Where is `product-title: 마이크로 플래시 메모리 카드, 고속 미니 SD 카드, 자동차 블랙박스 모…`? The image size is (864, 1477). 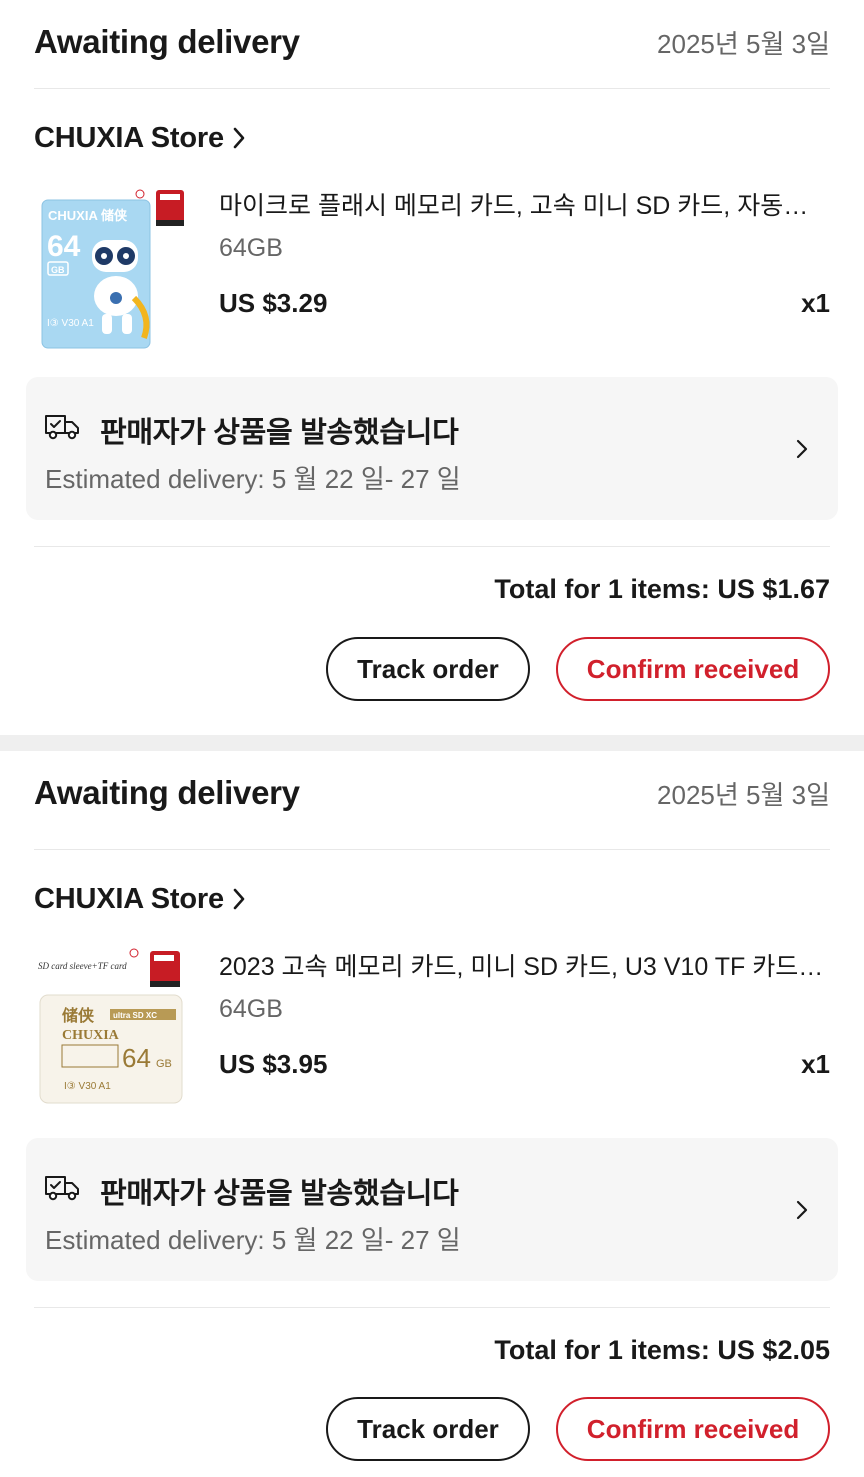
product-title: 마이크로 플래시 메모리 카드, 고속 미니 SD 카드, 자동차 블랙박스 모… is located at coordinates (524, 206).